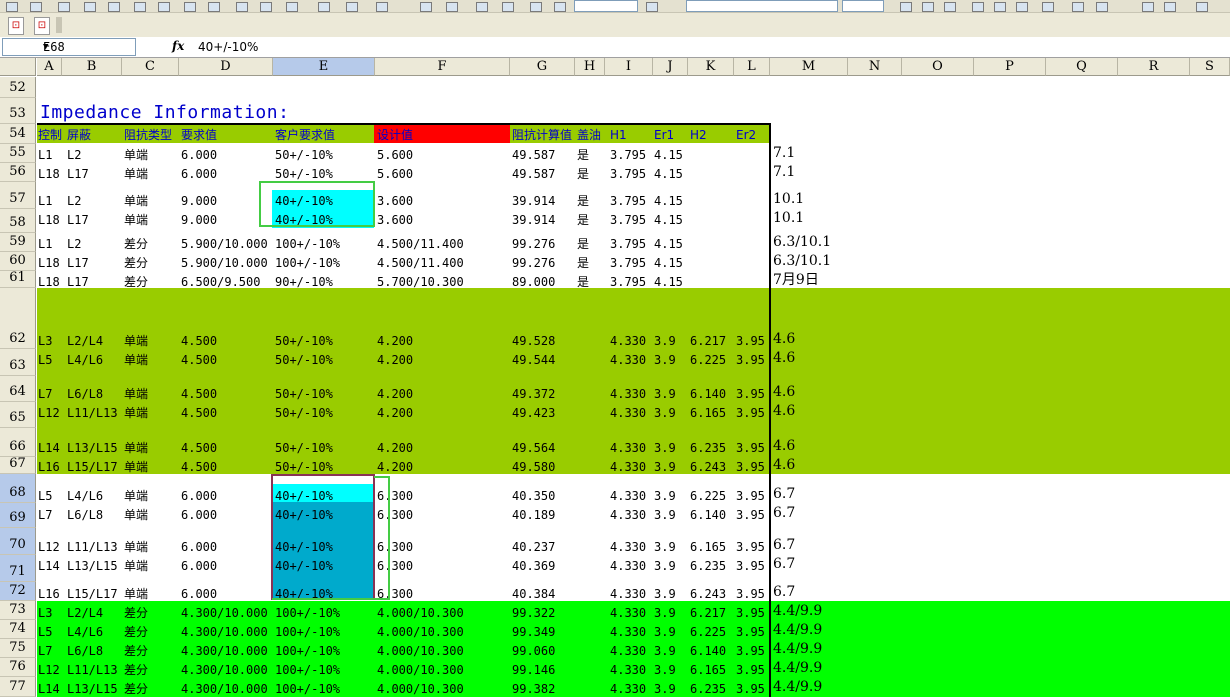 This screenshot has width=1230, height=697. What do you see at coordinates (708, 689) in the screenshot?
I see `cell-k77: 6.235` at bounding box center [708, 689].